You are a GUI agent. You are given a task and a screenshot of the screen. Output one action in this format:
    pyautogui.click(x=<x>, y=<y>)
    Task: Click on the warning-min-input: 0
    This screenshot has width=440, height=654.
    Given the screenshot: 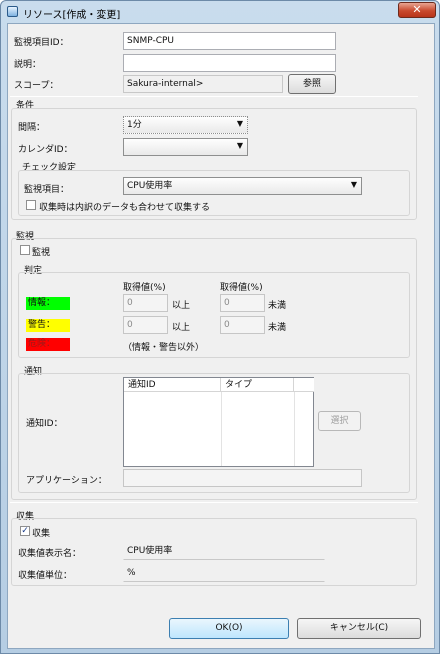 What is the action you would take?
    pyautogui.click(x=145, y=325)
    